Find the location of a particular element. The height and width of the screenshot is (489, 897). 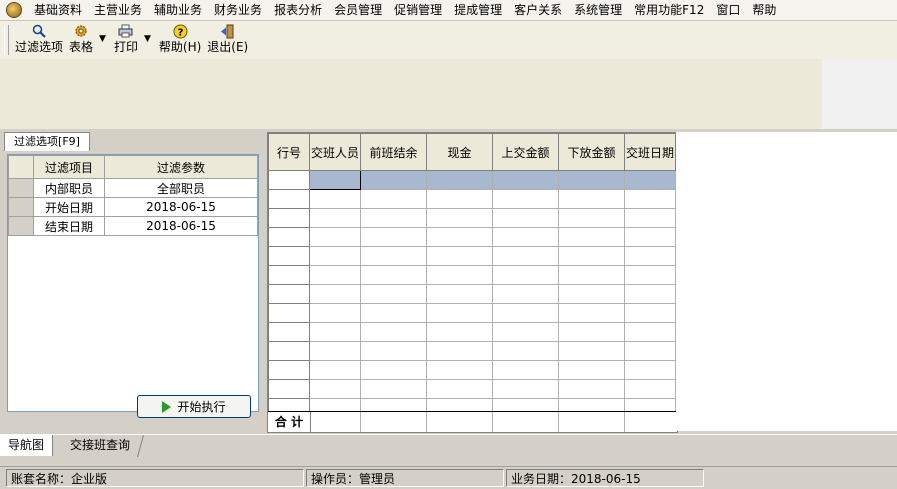

help-button: ? 帮助(H) is located at coordinates (180, 38).